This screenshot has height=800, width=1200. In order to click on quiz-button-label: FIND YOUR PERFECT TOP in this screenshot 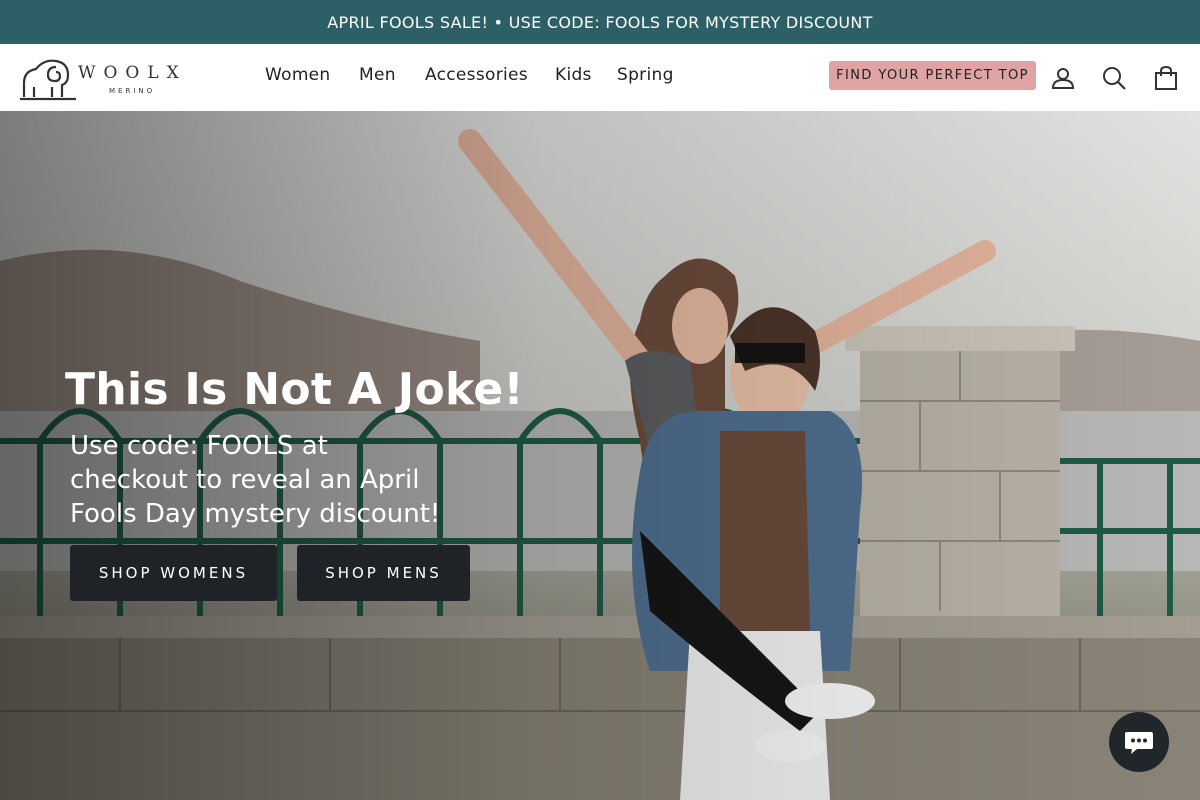, I will do `click(932, 75)`.